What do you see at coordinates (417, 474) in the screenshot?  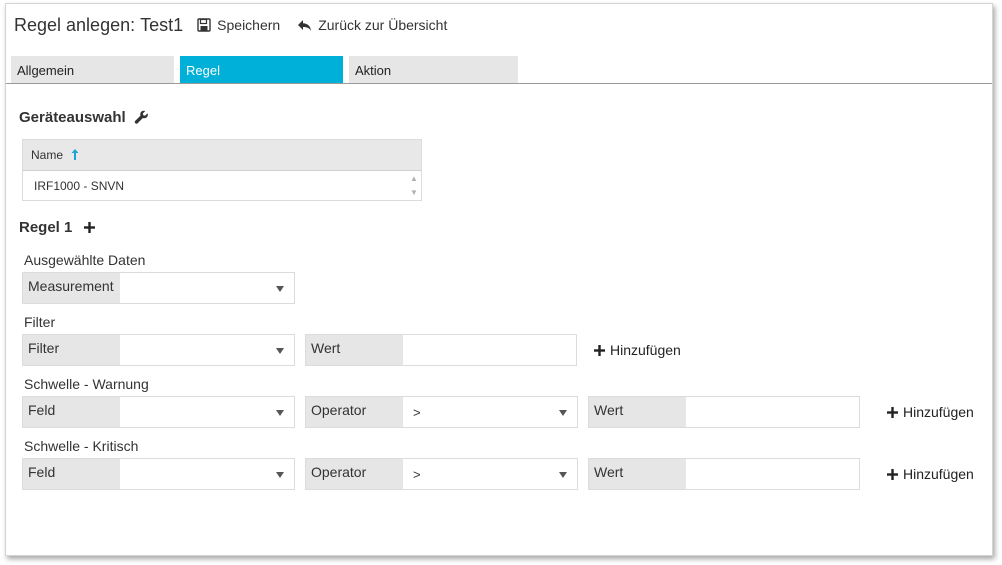 I see `critical-operator-text: >` at bounding box center [417, 474].